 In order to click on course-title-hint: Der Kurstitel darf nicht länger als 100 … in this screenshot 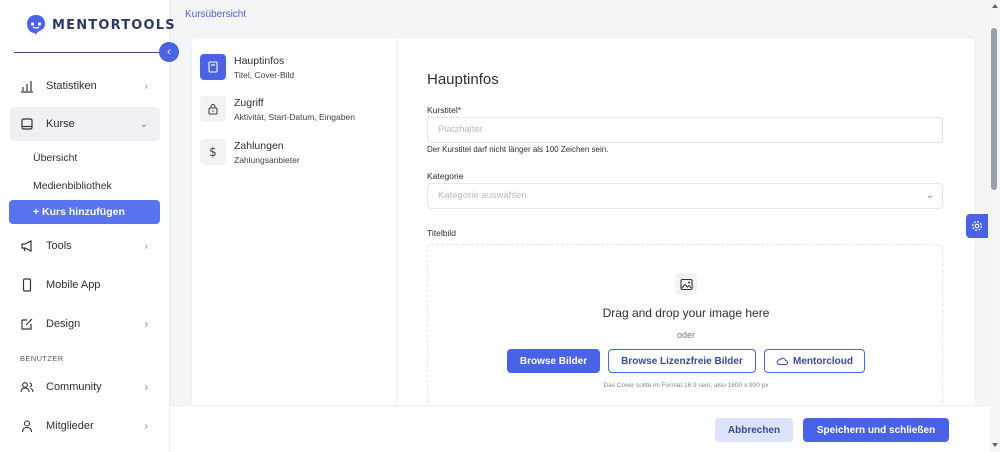, I will do `click(518, 149)`.